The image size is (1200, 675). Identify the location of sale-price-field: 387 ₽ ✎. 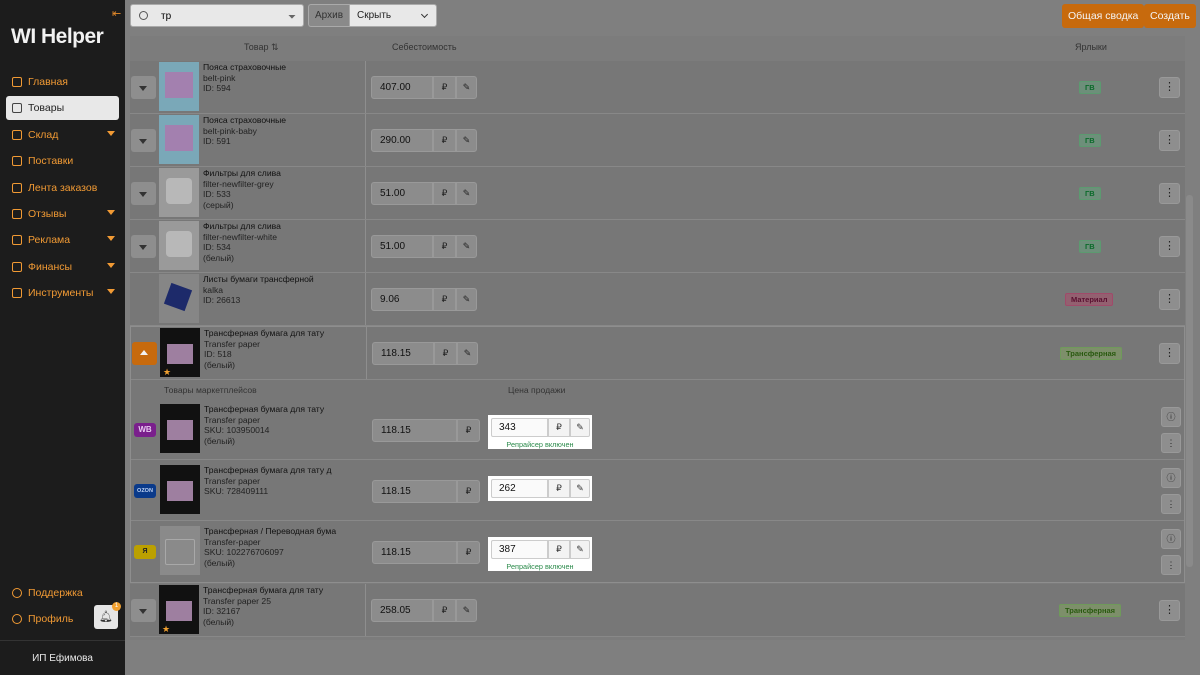
(540, 549).